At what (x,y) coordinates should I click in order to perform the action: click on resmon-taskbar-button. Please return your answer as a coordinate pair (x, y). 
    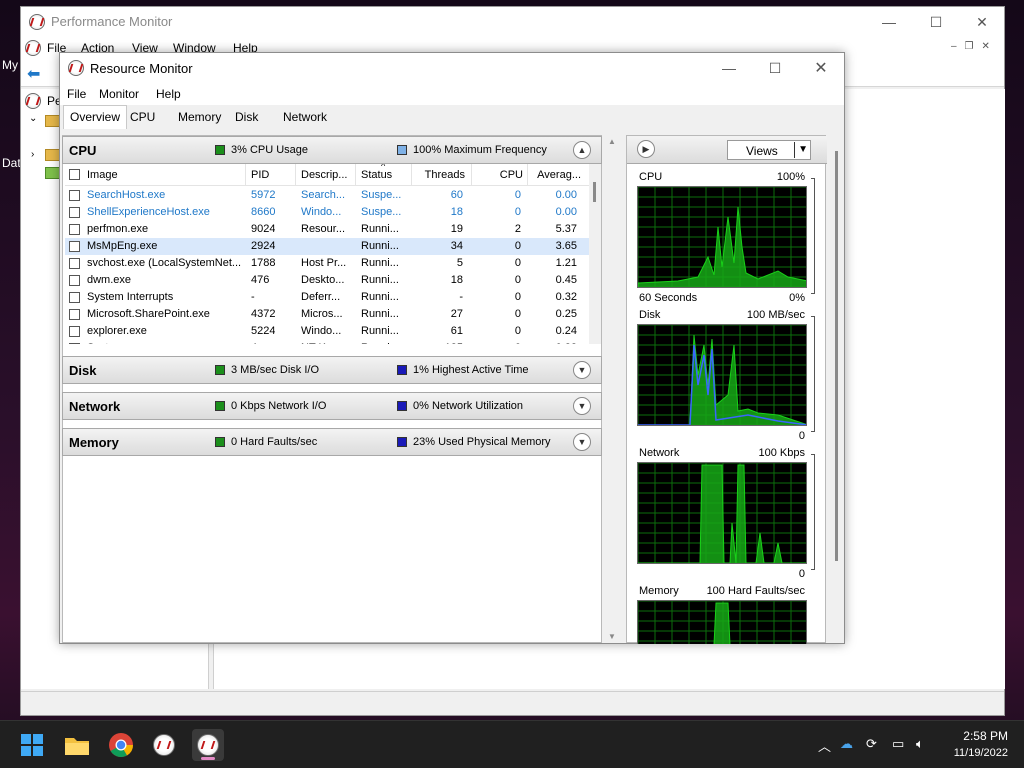
    Looking at the image, I should click on (208, 745).